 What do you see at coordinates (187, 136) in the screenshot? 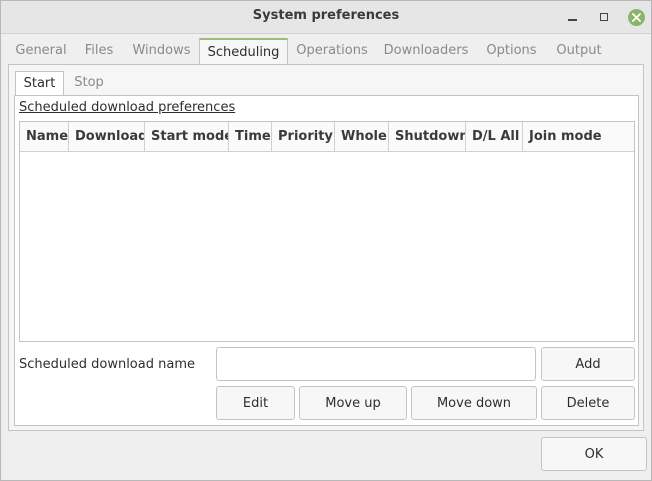
I see `column-header-start-mode: Start mode` at bounding box center [187, 136].